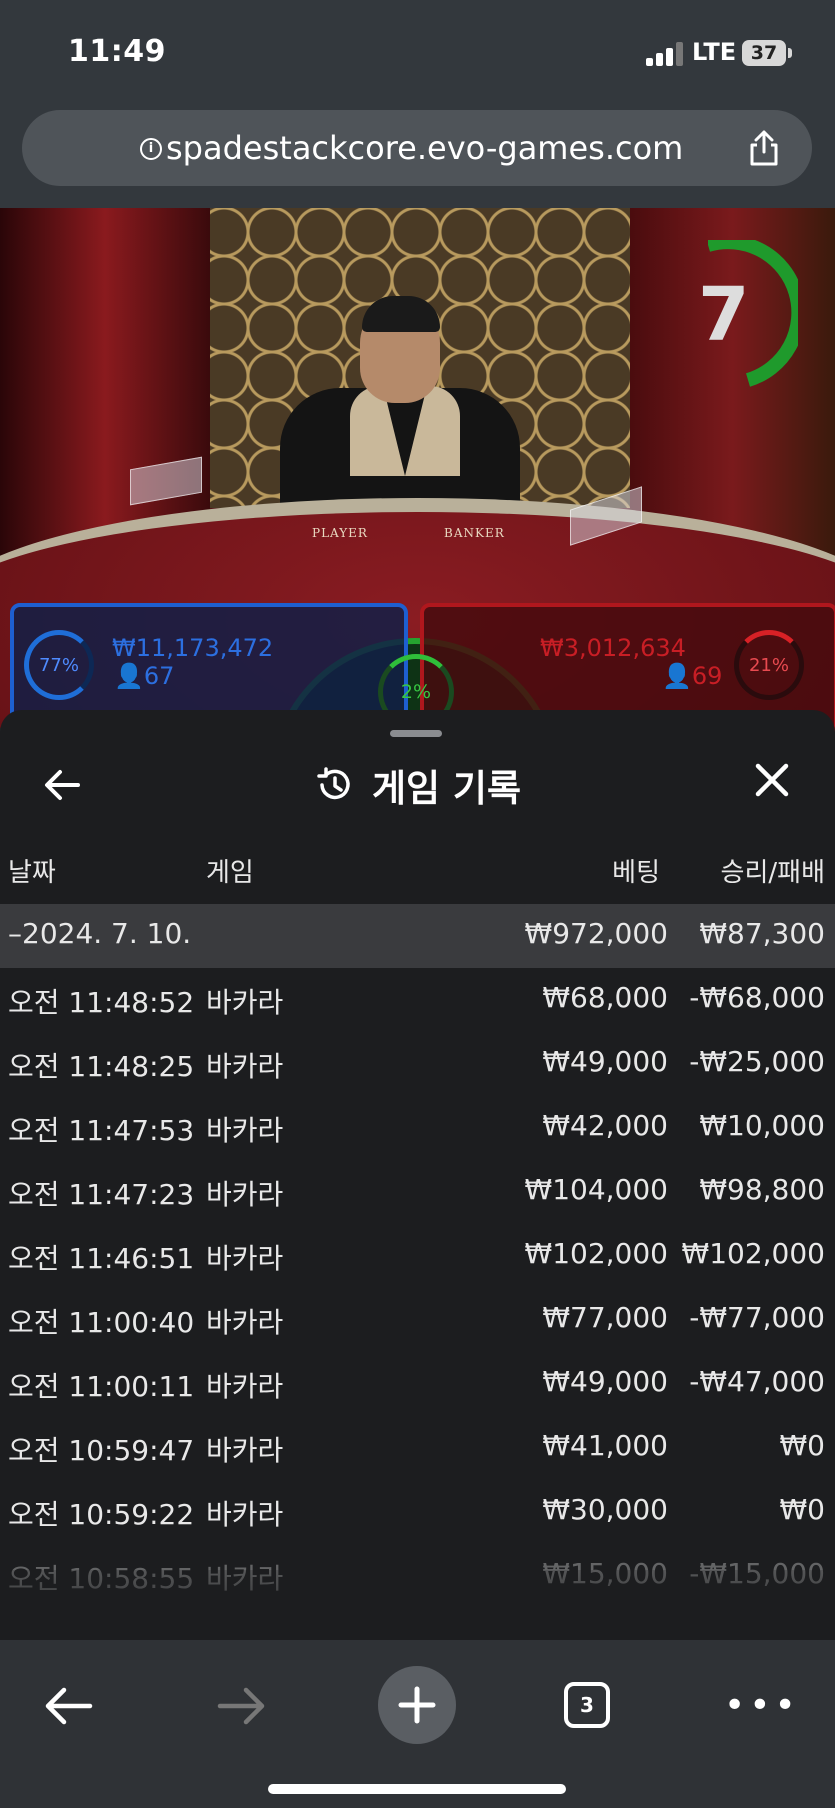 Image resolution: width=835 pixels, height=1808 pixels. I want to click on address-bar: i spadestackcore.evo-games.com, so click(417, 148).